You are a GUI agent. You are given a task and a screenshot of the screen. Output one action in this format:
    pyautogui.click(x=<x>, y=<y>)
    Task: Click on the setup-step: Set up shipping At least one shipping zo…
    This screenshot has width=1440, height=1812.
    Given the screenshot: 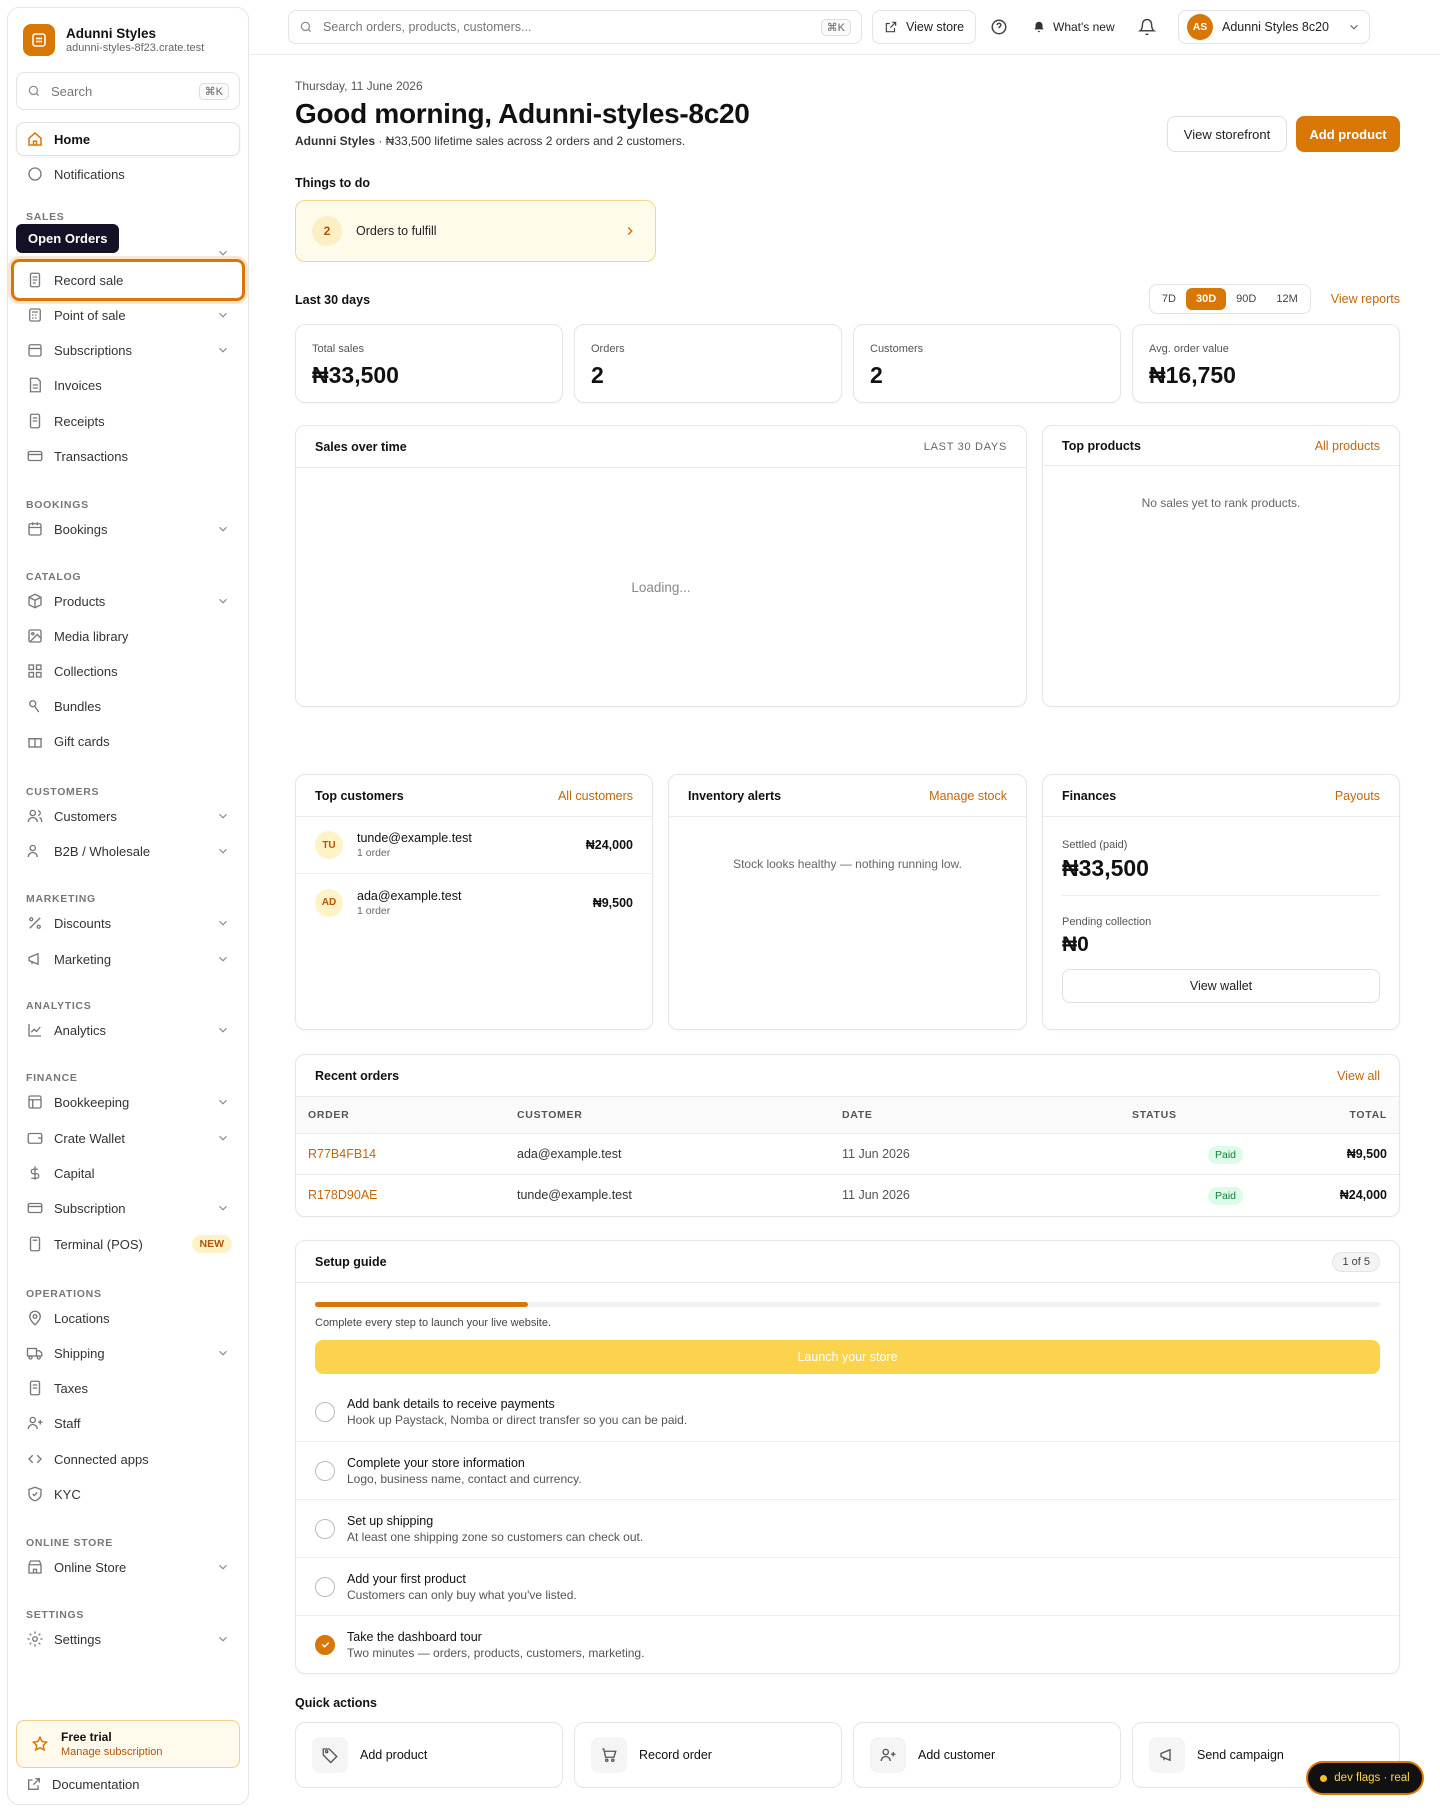 What is the action you would take?
    pyautogui.click(x=847, y=1528)
    